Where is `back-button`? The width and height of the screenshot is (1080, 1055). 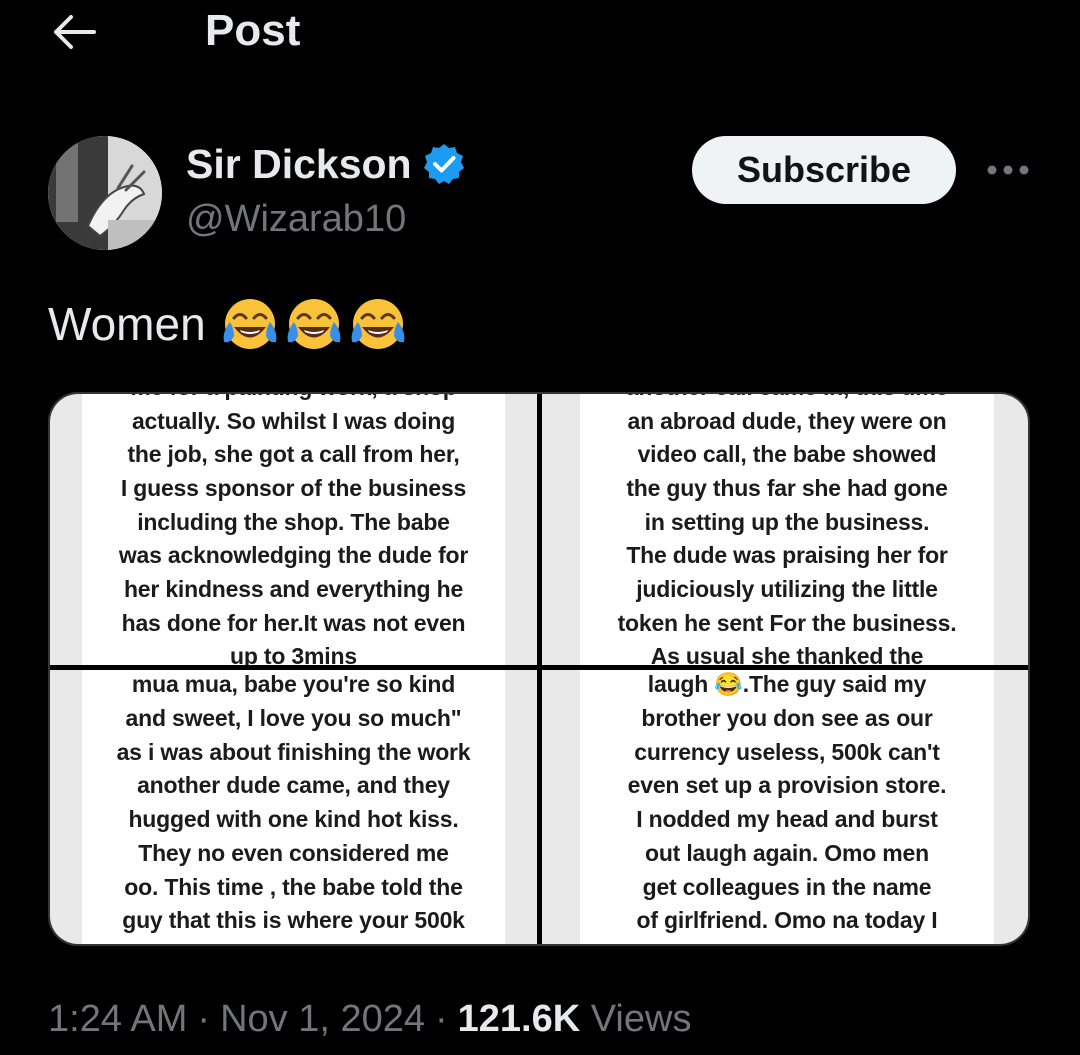 back-button is located at coordinates (74, 32).